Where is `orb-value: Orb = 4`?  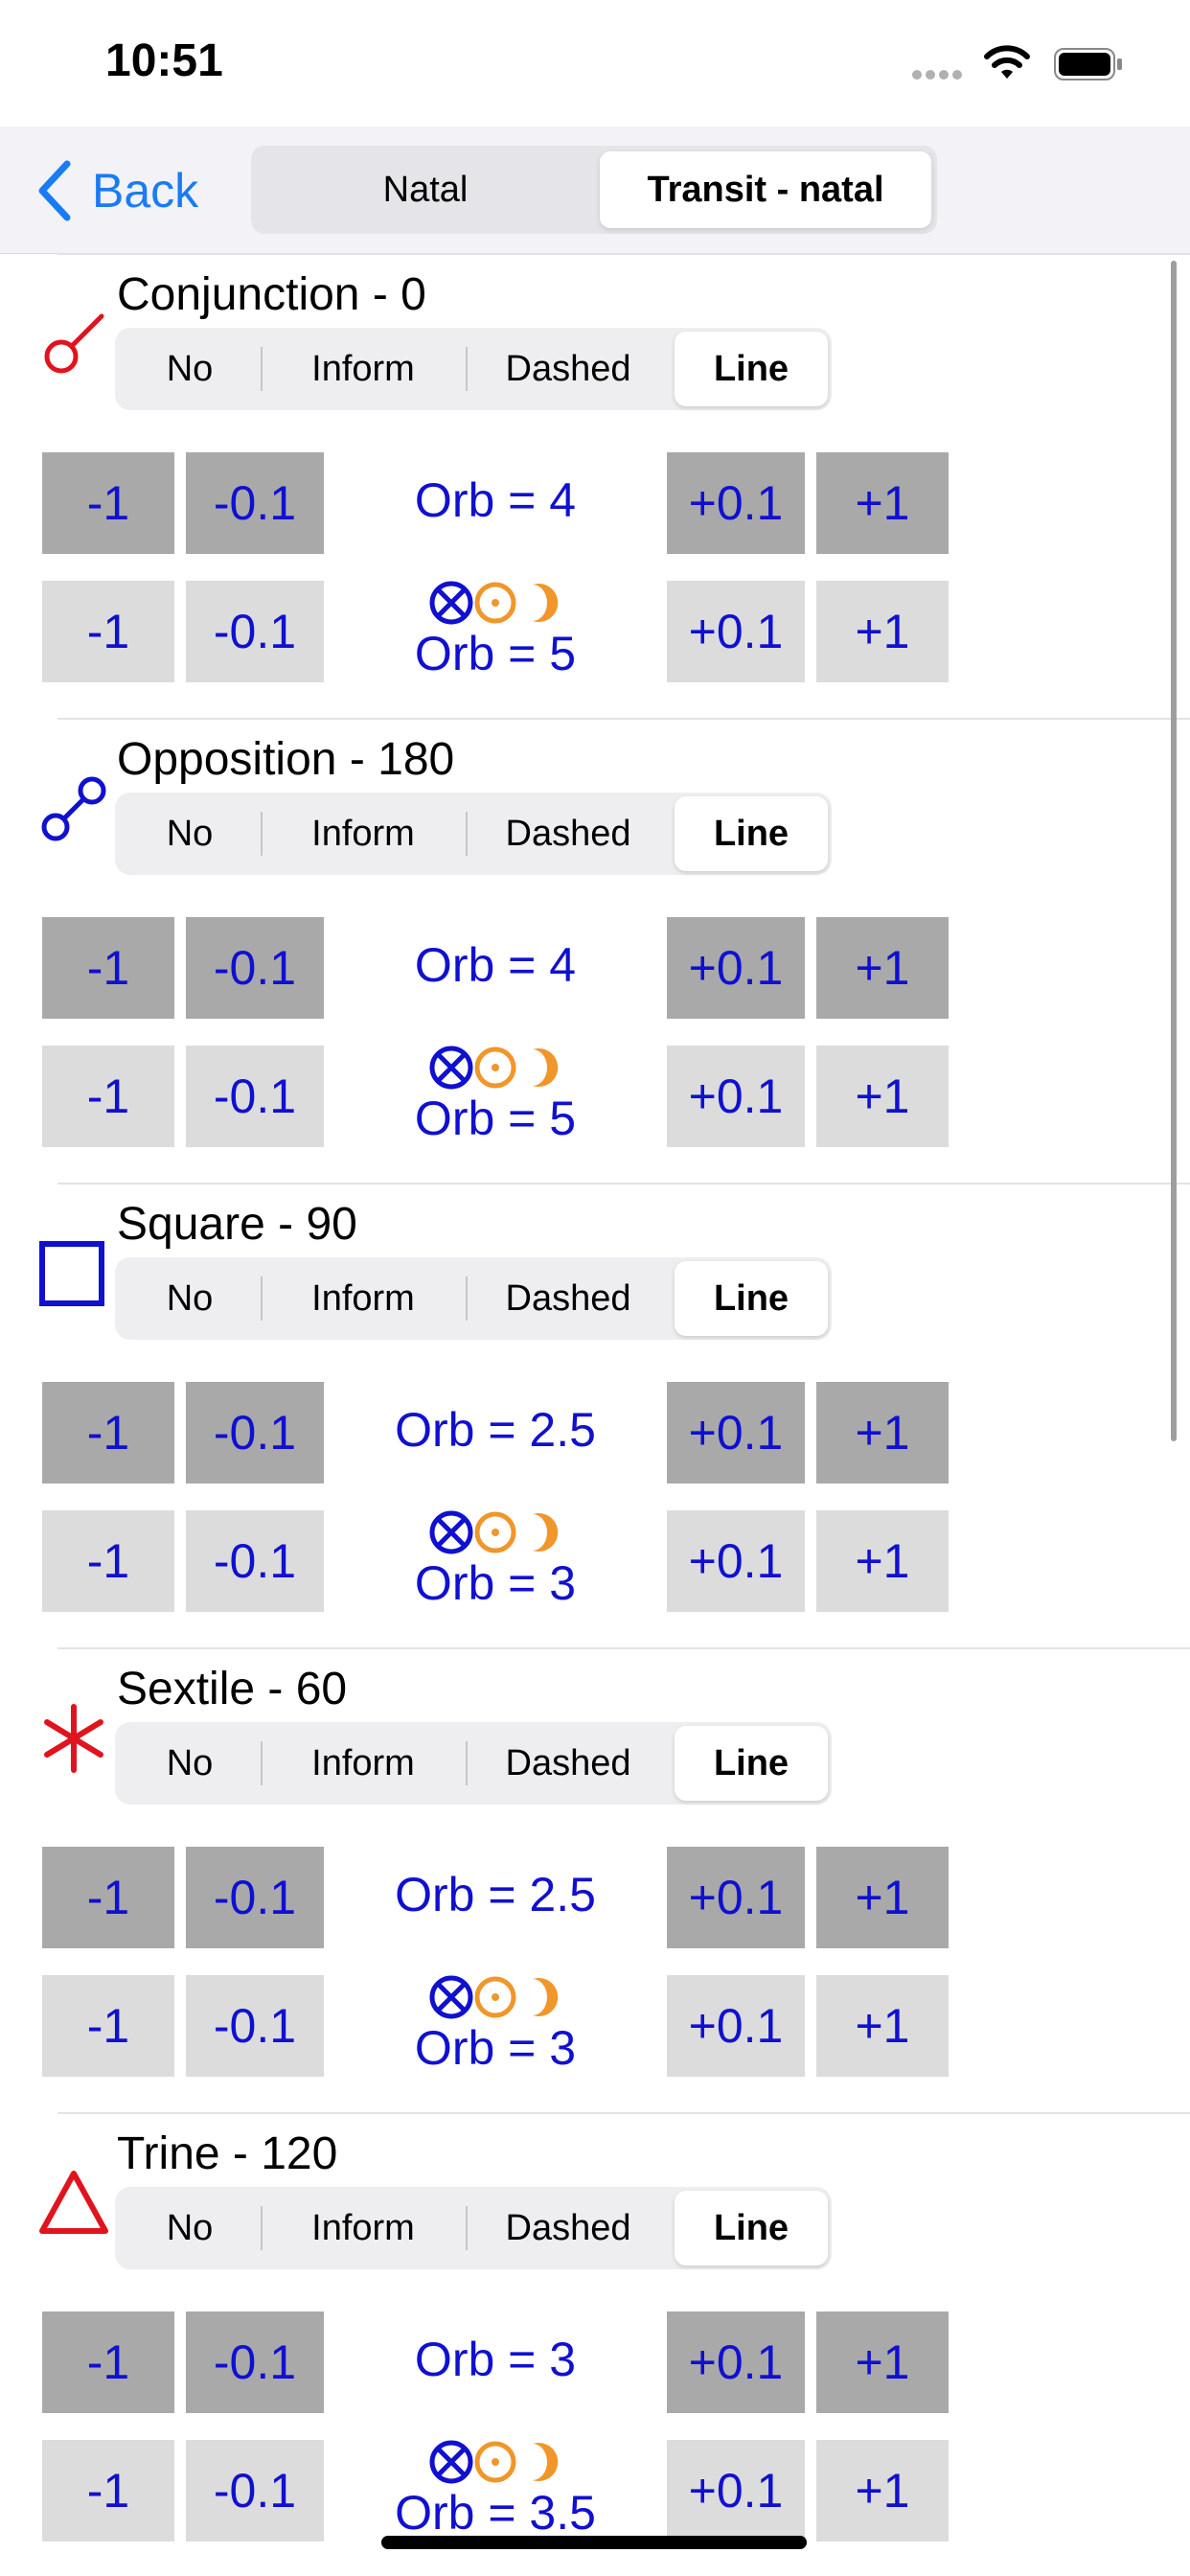
orb-value: Orb = 4 is located at coordinates (496, 965).